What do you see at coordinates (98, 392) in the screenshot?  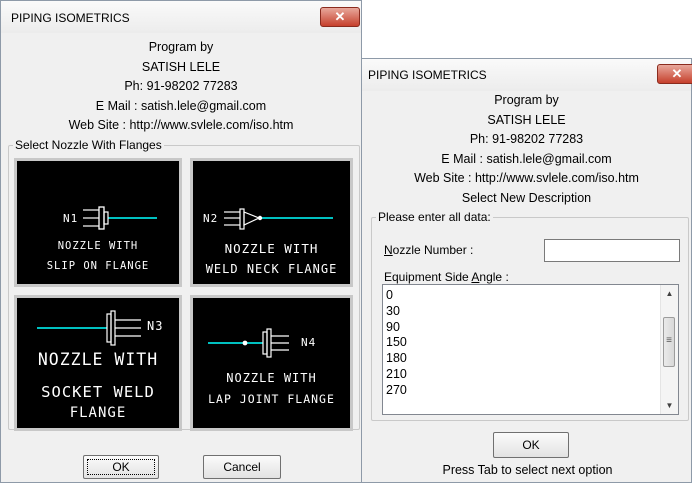 I see `tile-line-2: SOCKET WELD` at bounding box center [98, 392].